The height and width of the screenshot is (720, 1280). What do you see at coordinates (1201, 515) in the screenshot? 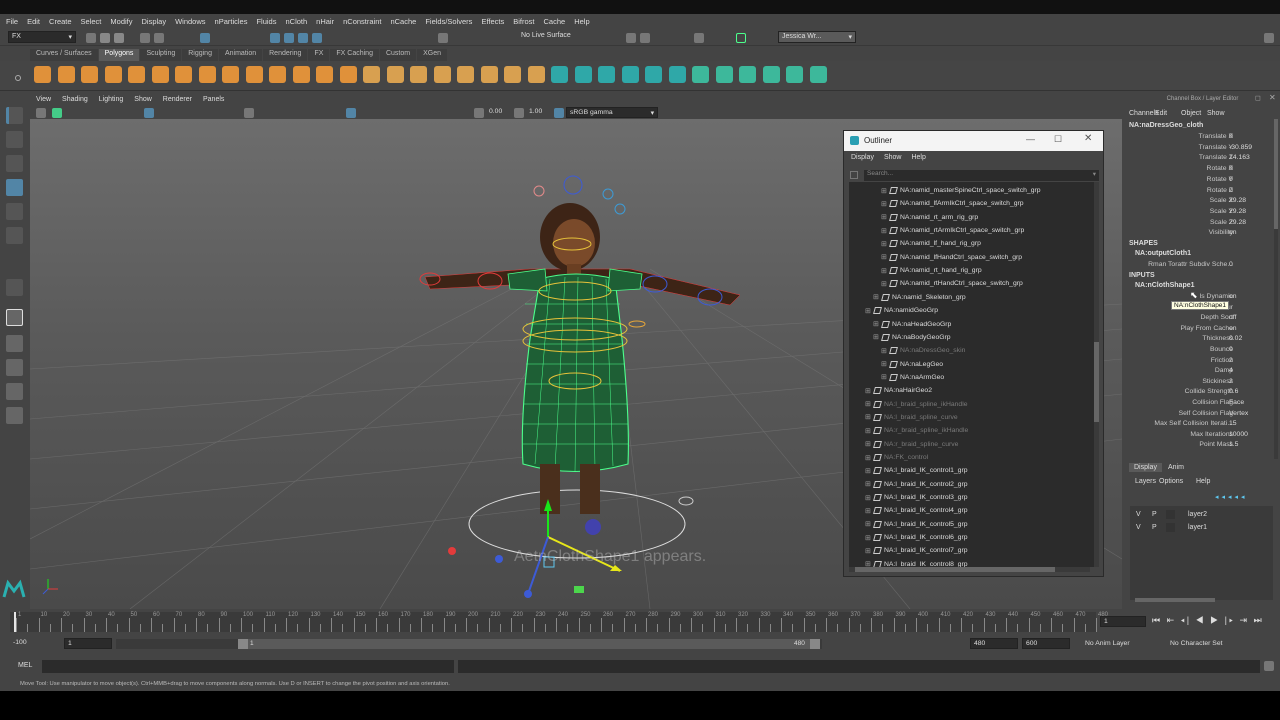
I see `layer-row: V Player2` at bounding box center [1201, 515].